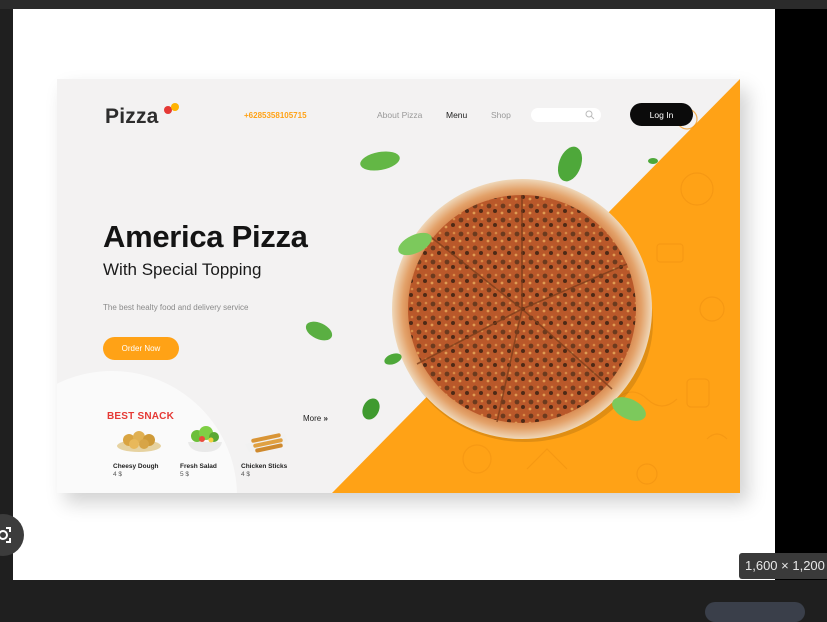 This screenshot has width=827, height=622. Describe the element at coordinates (413, 4) in the screenshot. I see `top-bar` at that location.